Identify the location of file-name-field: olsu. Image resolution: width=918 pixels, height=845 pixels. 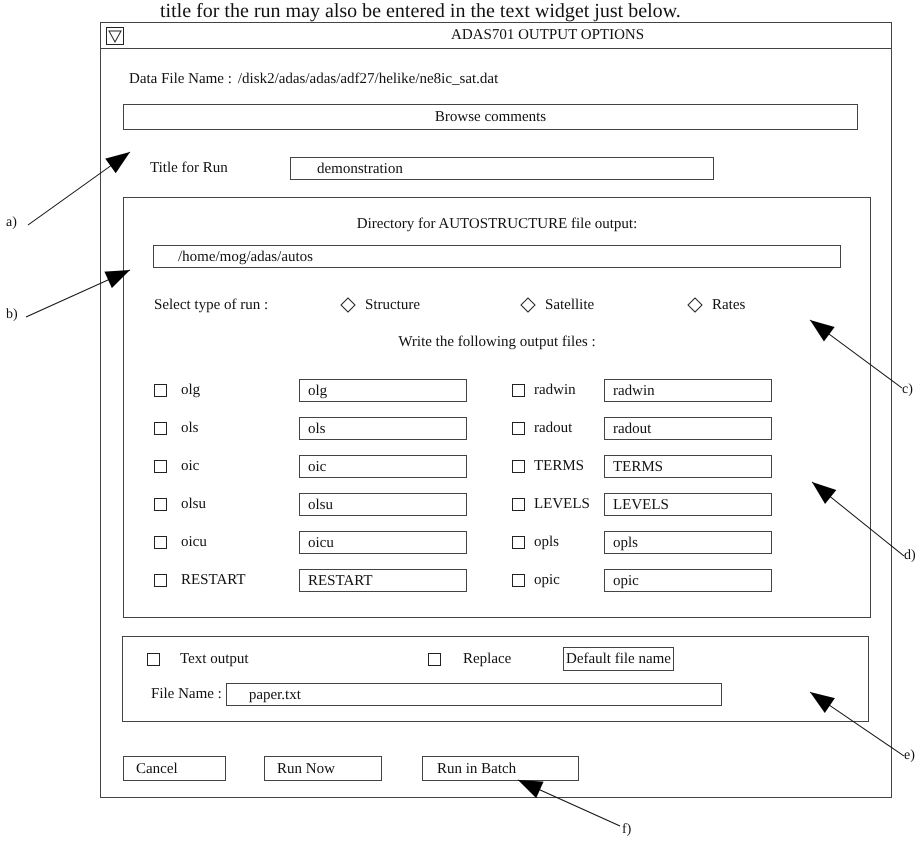
(383, 504).